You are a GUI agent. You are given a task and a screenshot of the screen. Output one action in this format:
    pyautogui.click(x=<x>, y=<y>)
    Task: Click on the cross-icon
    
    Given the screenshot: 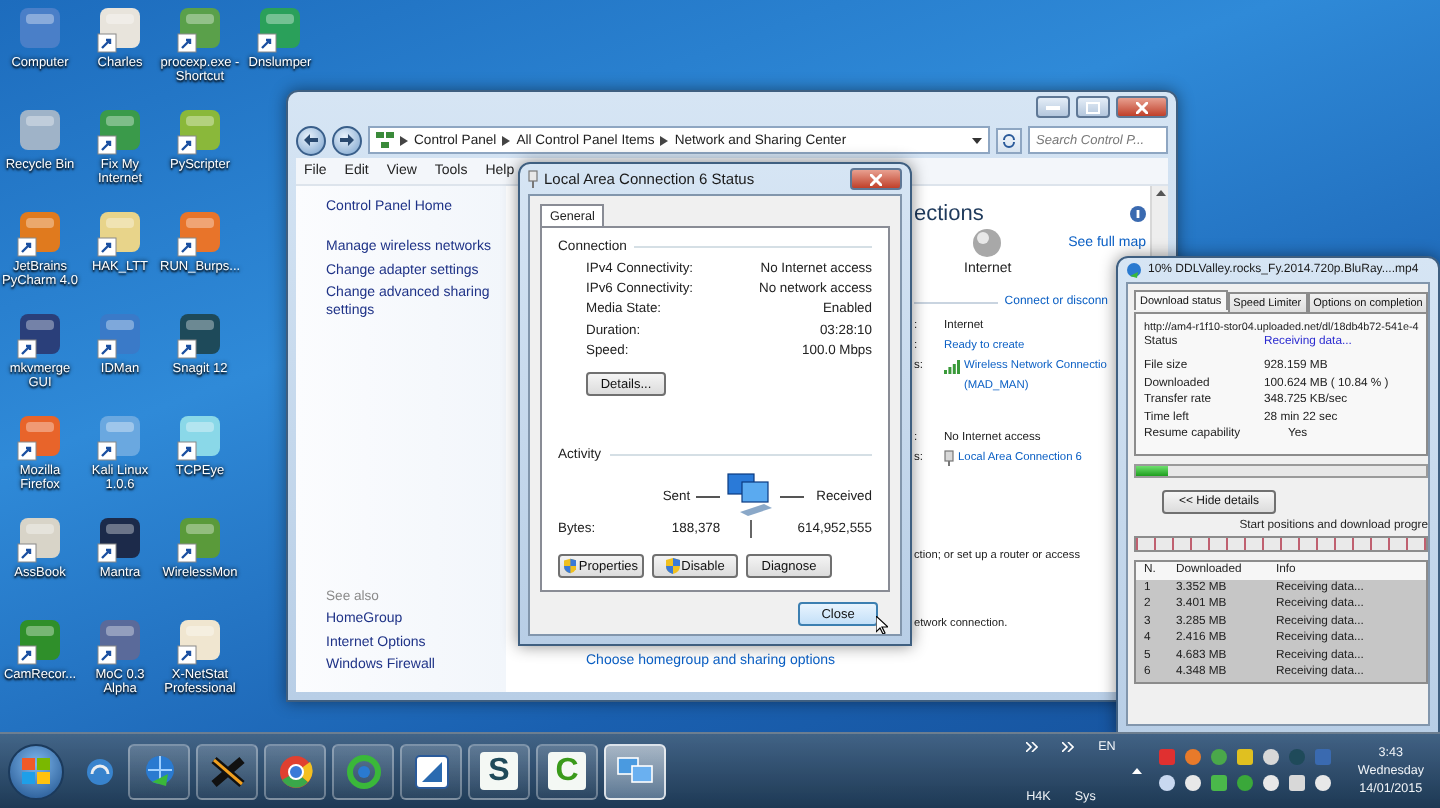 What is the action you would take?
    pyautogui.click(x=227, y=771)
    